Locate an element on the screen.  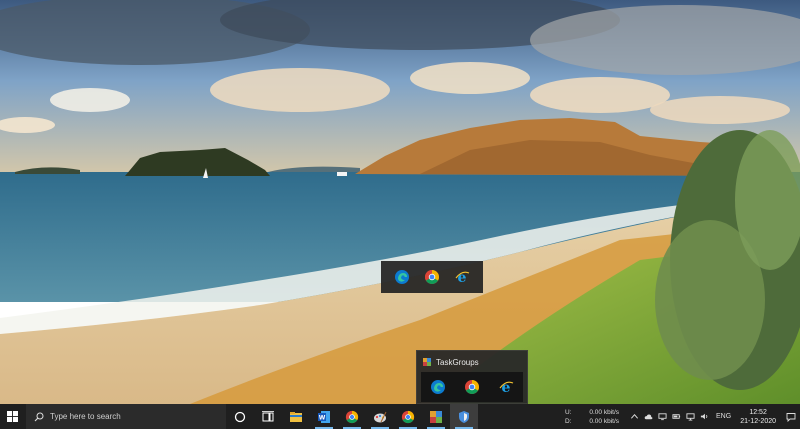
upload-label: U: is located at coordinates (568, 412).